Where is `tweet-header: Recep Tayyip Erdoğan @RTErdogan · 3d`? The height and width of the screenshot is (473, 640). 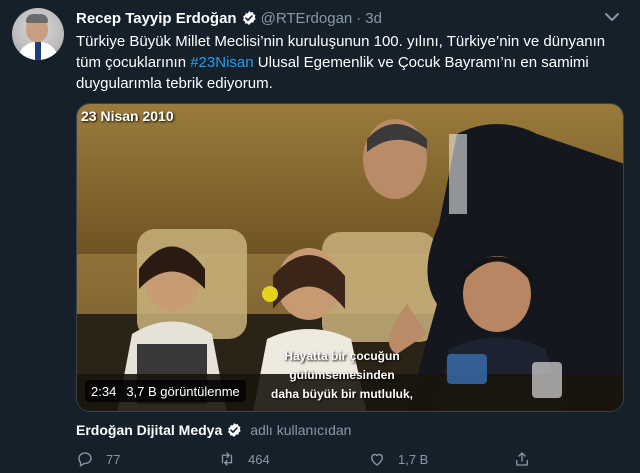 tweet-header: Recep Tayyip Erdoğan @RTErdogan · 3d is located at coordinates (229, 18).